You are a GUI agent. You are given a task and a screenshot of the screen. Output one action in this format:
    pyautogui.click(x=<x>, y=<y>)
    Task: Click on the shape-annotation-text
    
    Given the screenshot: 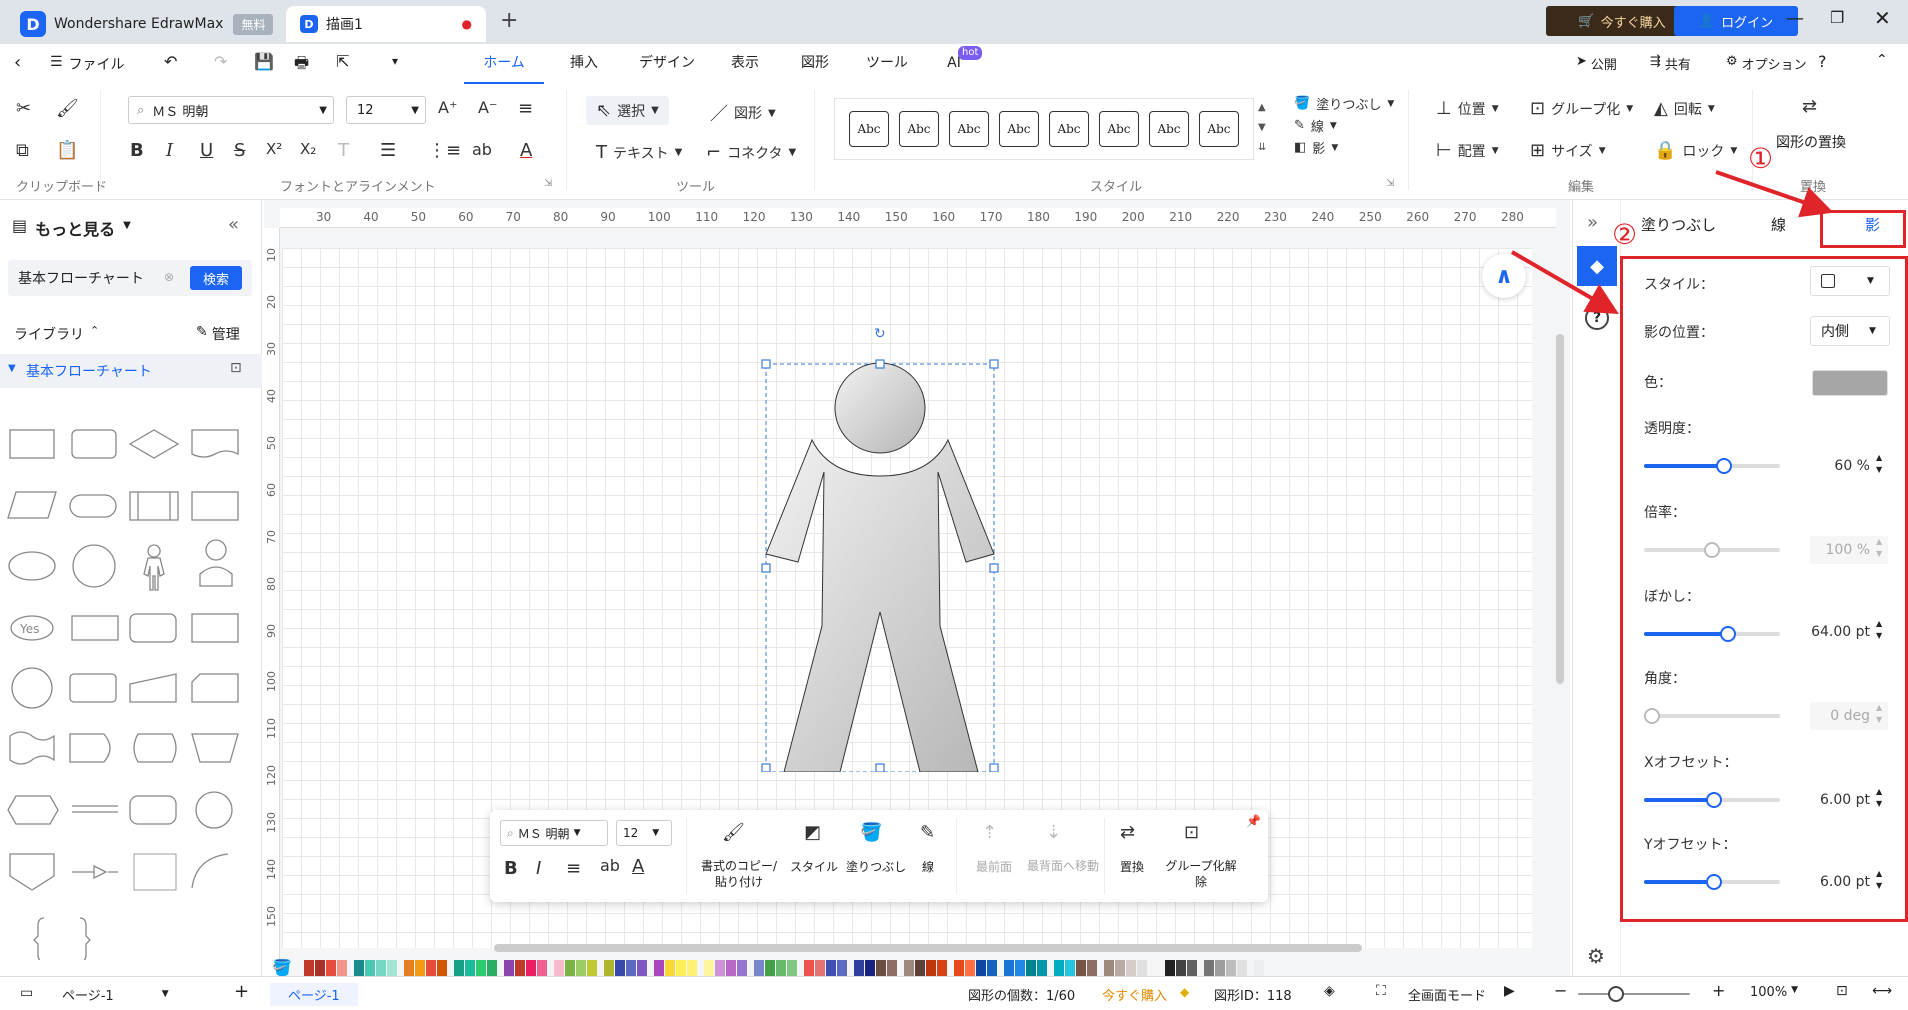 What is the action you would take?
    pyautogui.click(x=155, y=872)
    